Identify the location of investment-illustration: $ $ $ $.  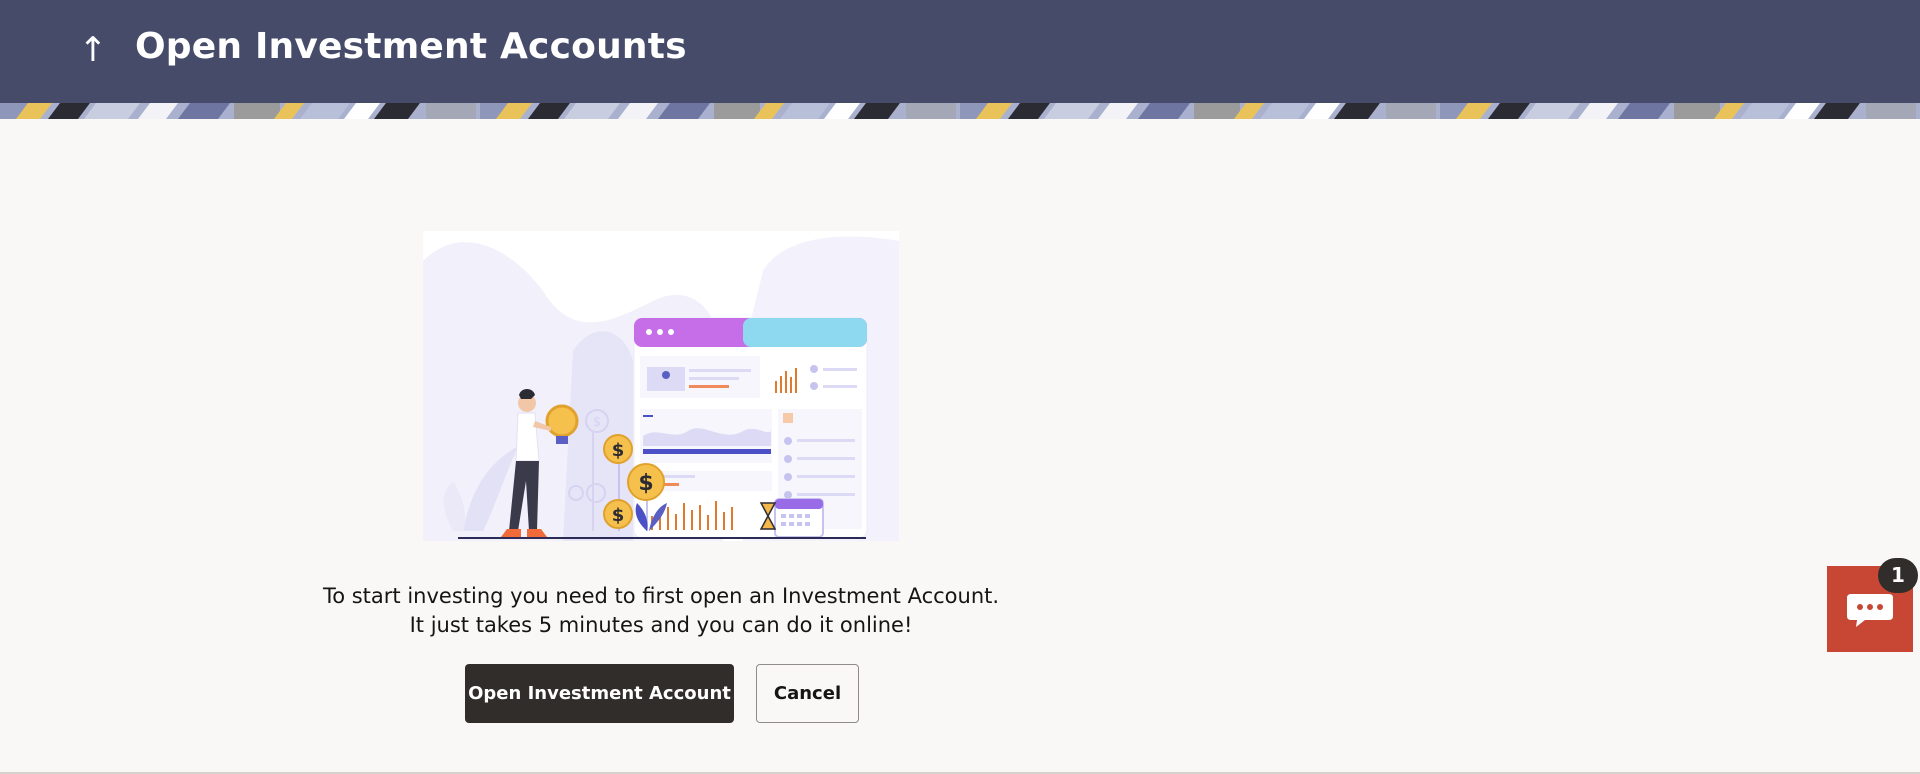
(661, 386).